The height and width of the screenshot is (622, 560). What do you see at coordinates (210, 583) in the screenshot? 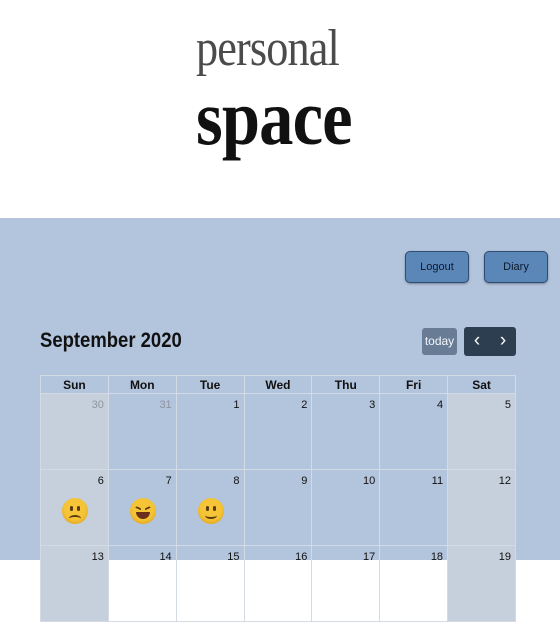
I see `day-cell: 15` at bounding box center [210, 583].